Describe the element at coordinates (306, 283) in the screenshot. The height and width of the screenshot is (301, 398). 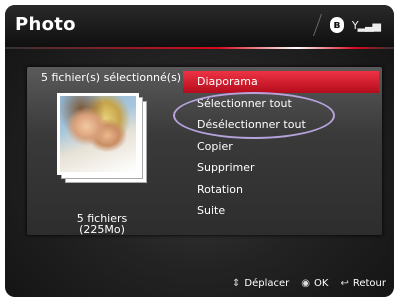
I see `ok-button-icon: ◉` at that location.